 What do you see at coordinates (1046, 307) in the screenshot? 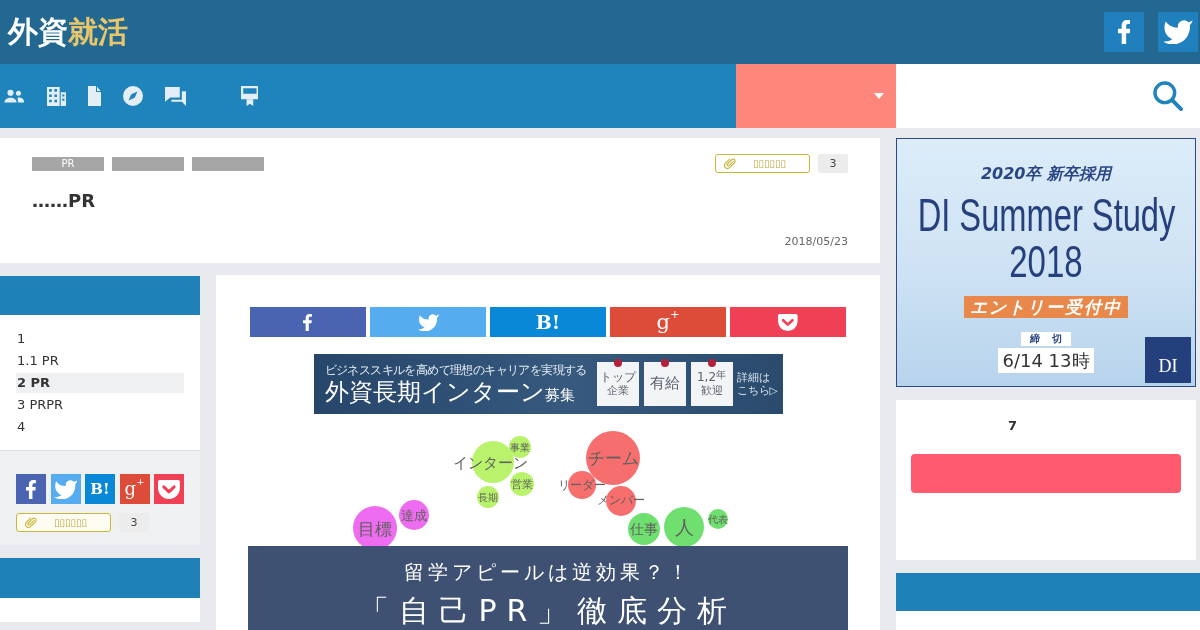
I see `entry-label: エントリー受付中` at bounding box center [1046, 307].